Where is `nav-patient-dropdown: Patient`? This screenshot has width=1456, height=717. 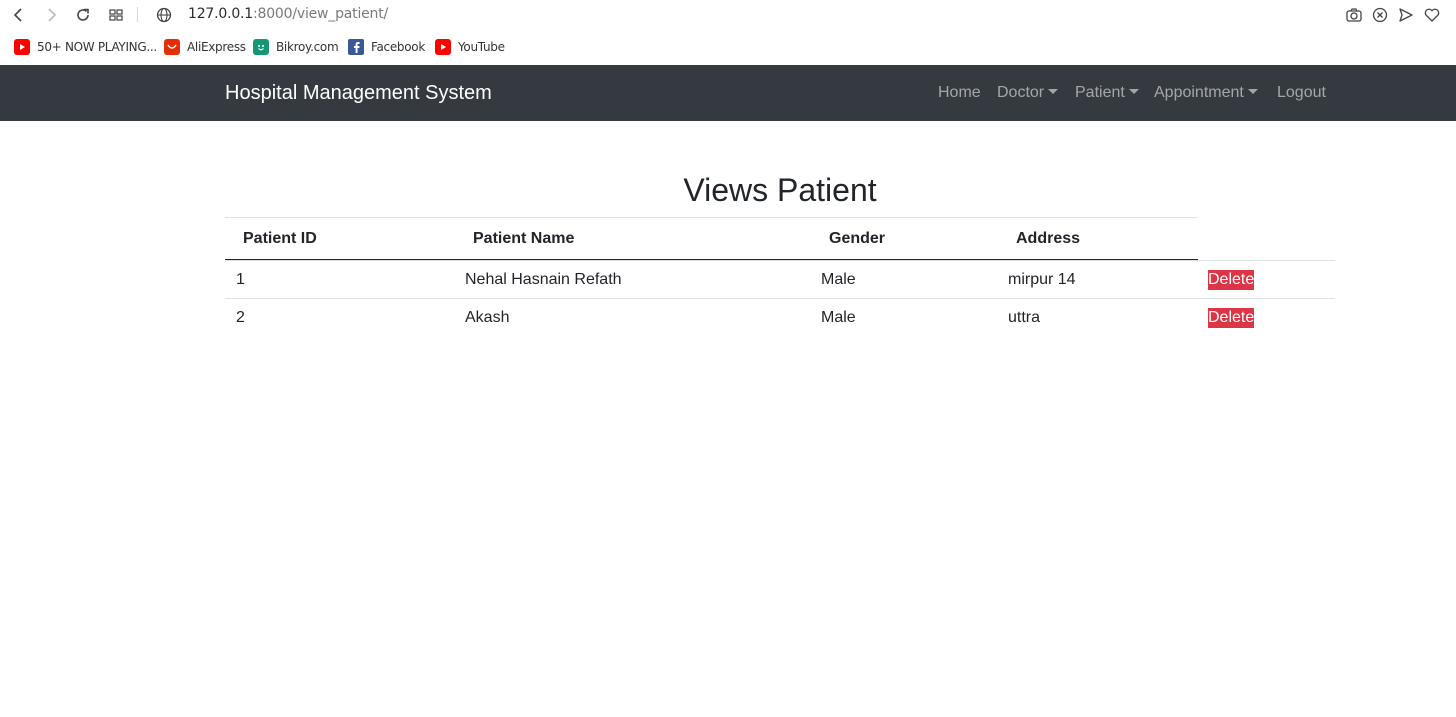 nav-patient-dropdown: Patient is located at coordinates (1107, 93).